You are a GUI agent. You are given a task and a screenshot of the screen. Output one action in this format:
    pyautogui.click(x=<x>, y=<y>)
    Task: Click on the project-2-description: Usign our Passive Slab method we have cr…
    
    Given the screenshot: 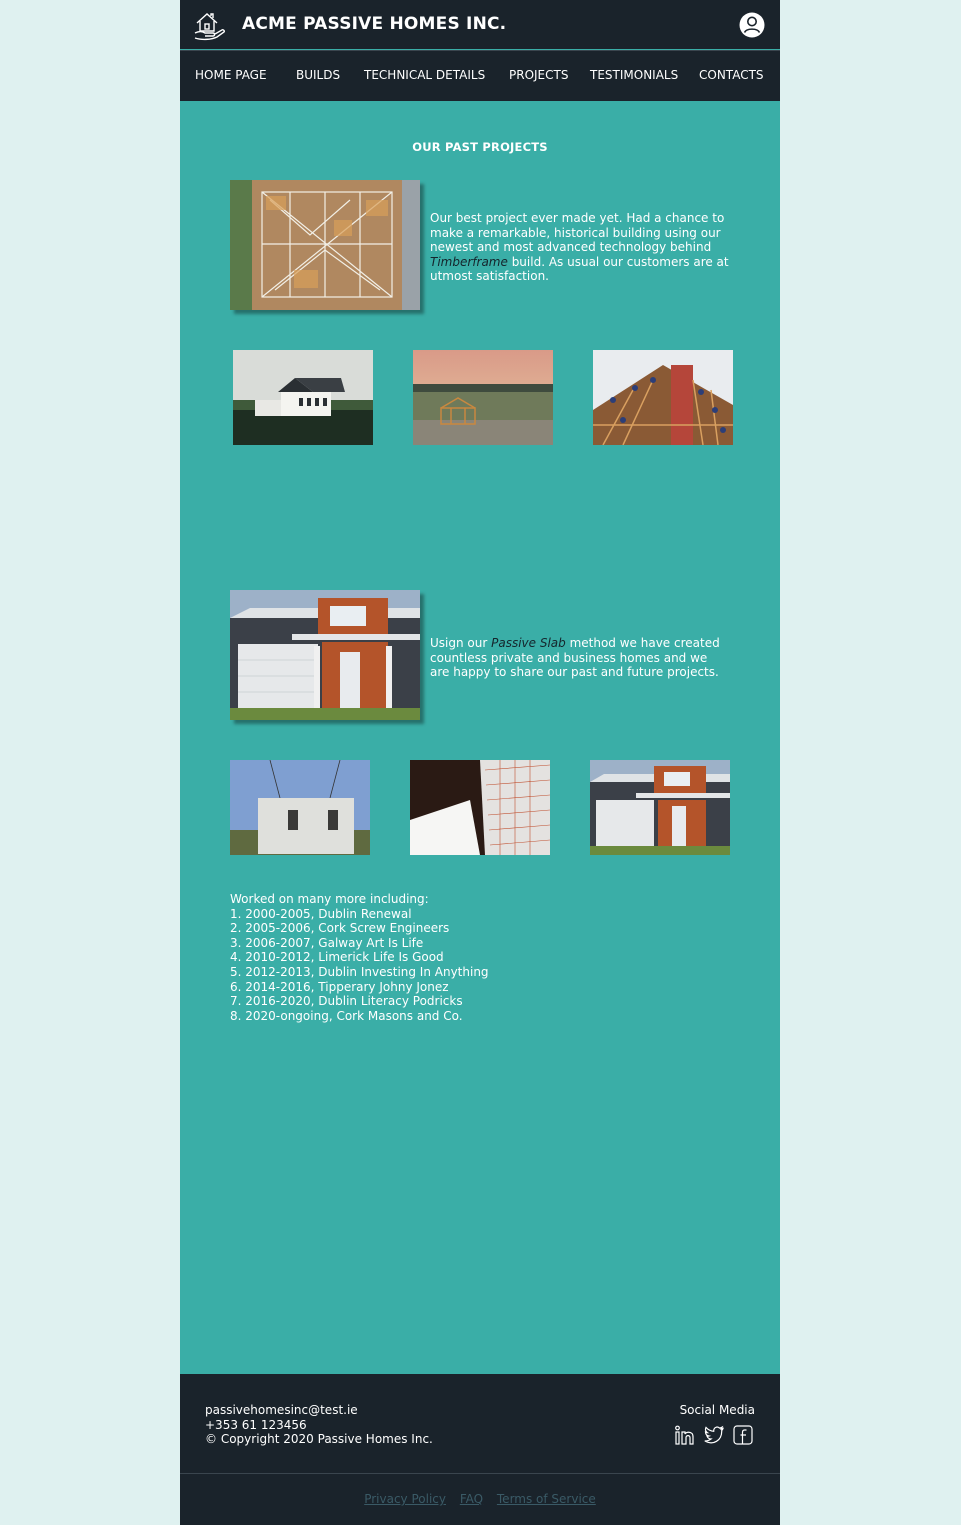 What is the action you would take?
    pyautogui.click(x=580, y=658)
    